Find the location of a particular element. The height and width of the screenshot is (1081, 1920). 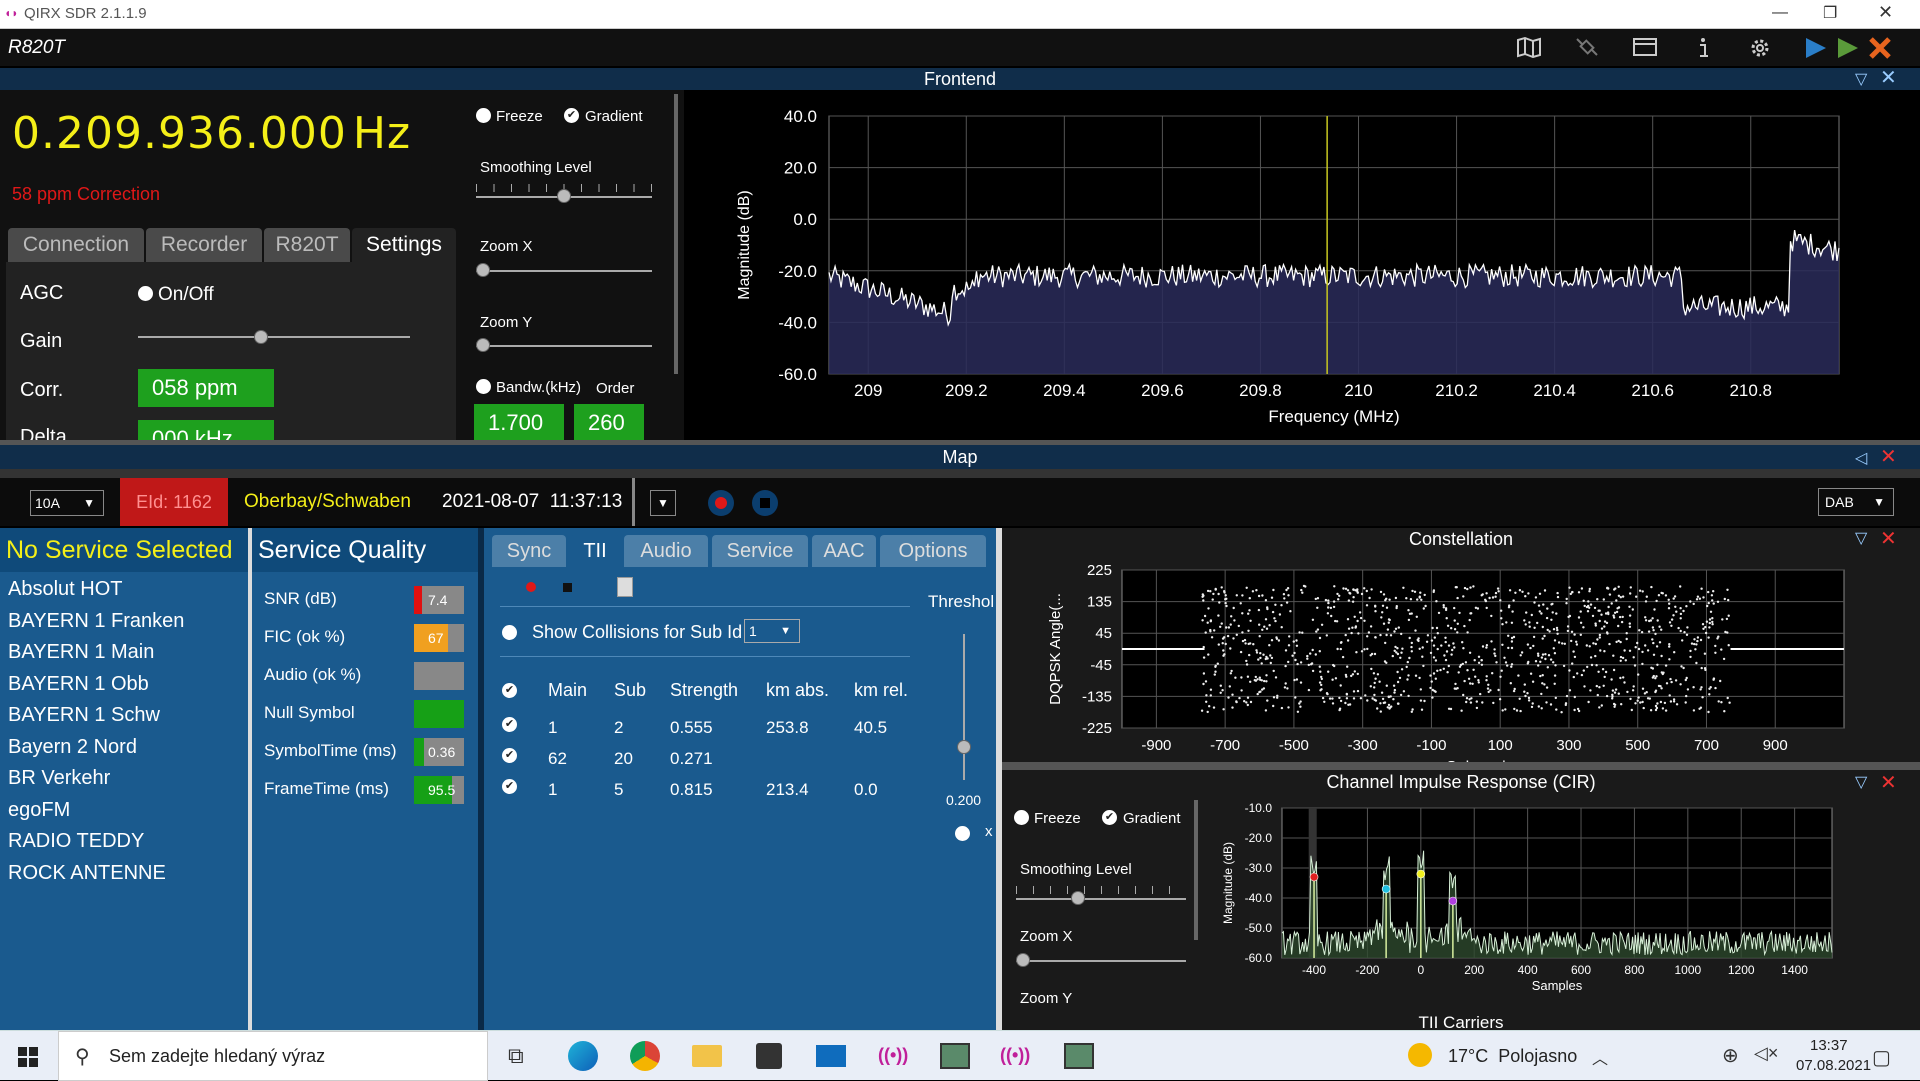

collapse-left-icon: ◁ is located at coordinates (1861, 459).